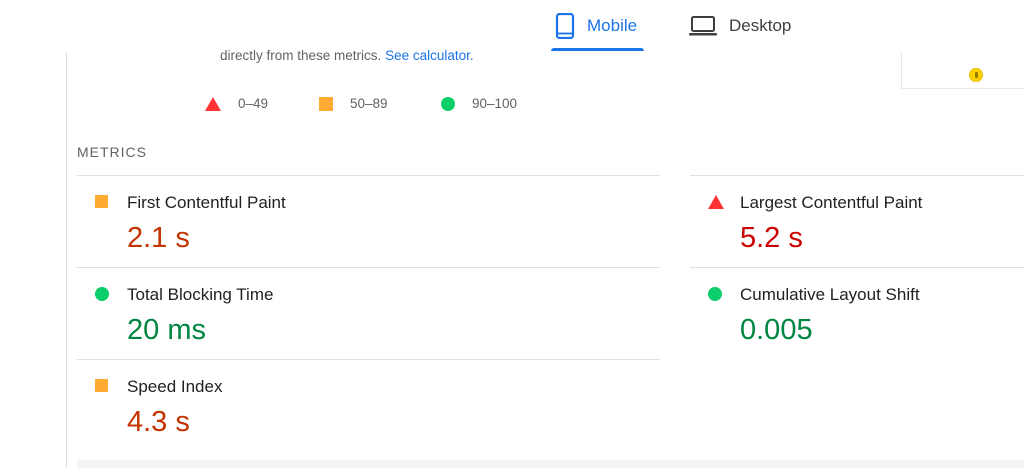 The width and height of the screenshot is (1024, 468). Describe the element at coordinates (857, 313) in the screenshot. I see `metric-cumulative-layout-shift: Cumulative Layout Shift 0.005` at that location.